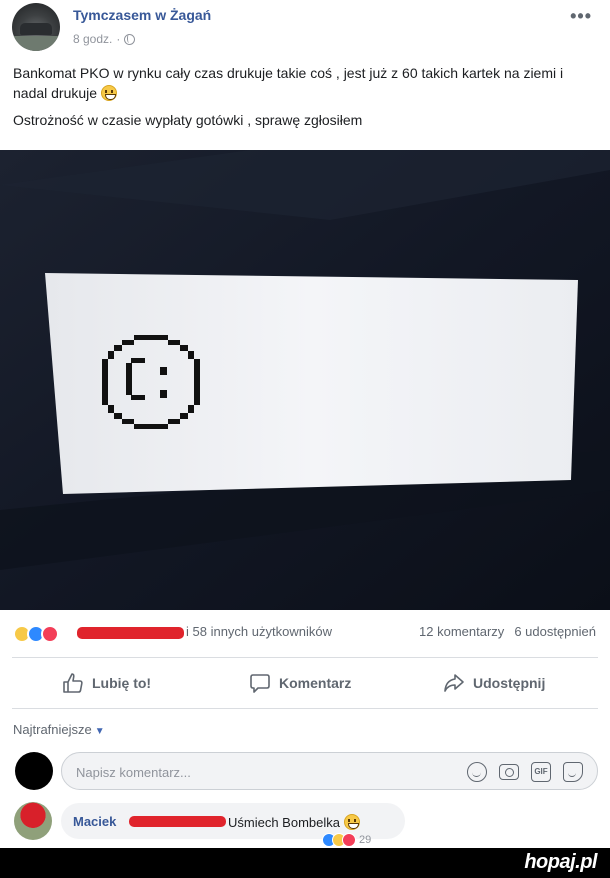 This screenshot has width=610, height=878. I want to click on avatar-car, so click(36, 29).